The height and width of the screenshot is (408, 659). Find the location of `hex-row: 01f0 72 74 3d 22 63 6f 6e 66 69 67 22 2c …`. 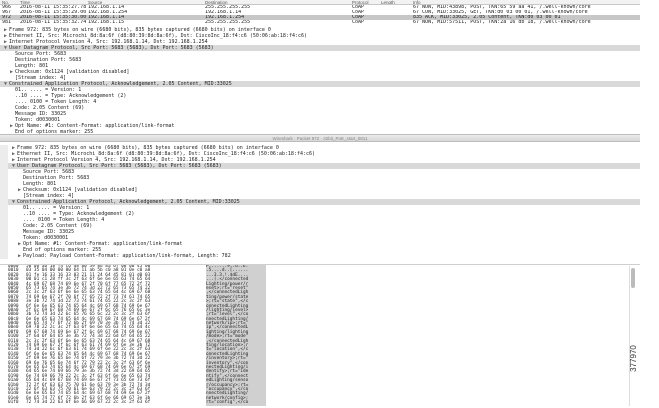

hex-row: 01f0 72 74 3d 22 63 6f 6e 66 69 67 22 2c … is located at coordinates (320, 403).